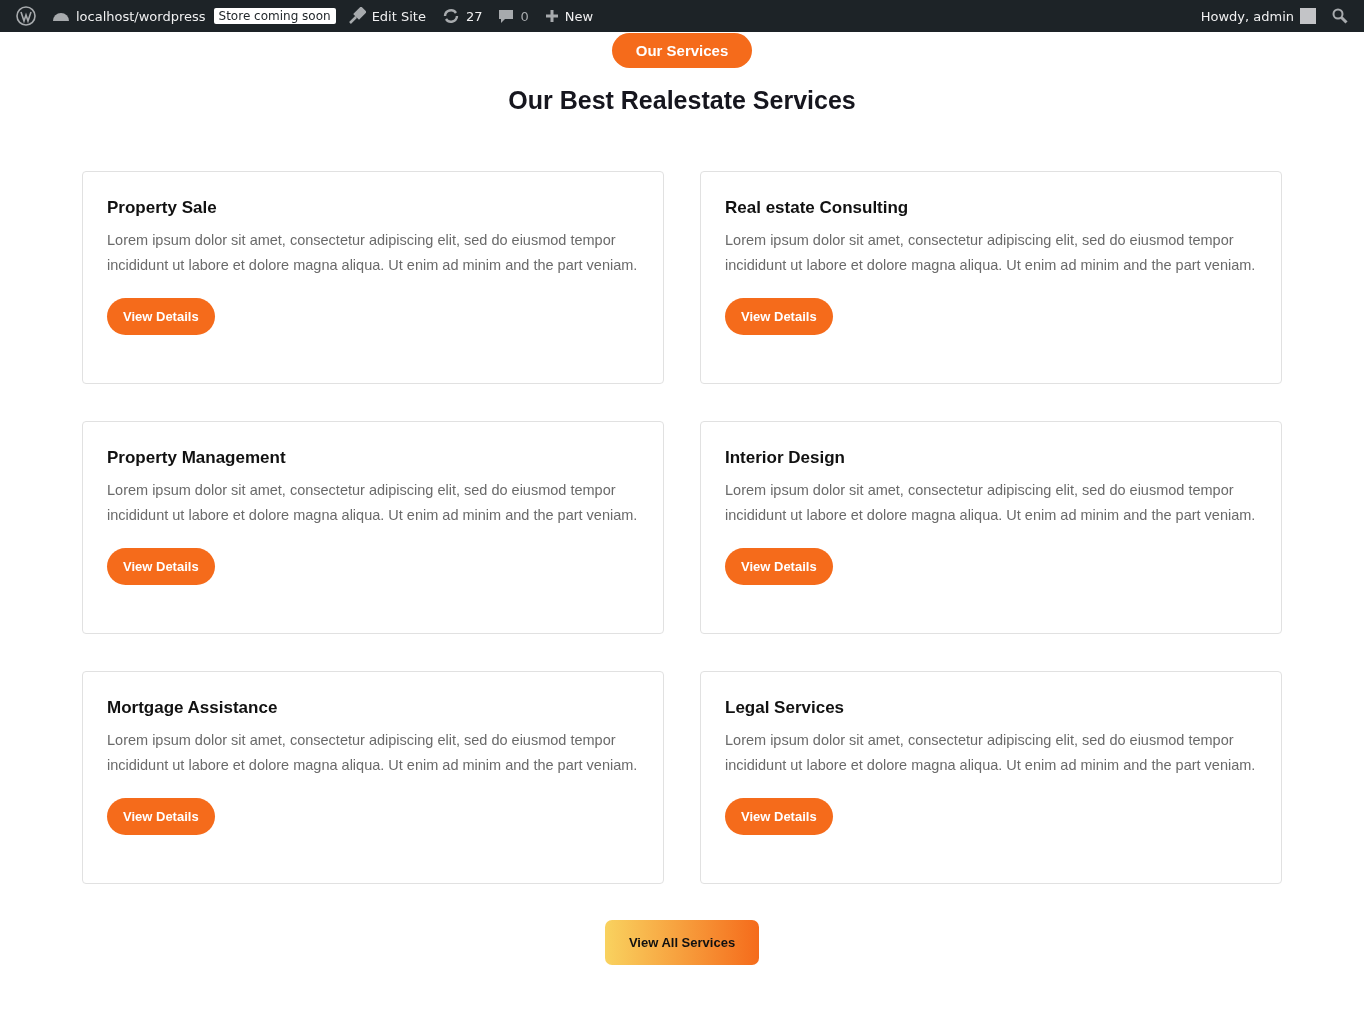 The width and height of the screenshot is (1364, 1014). Describe the element at coordinates (551, 16) in the screenshot. I see `plus-icon` at that location.